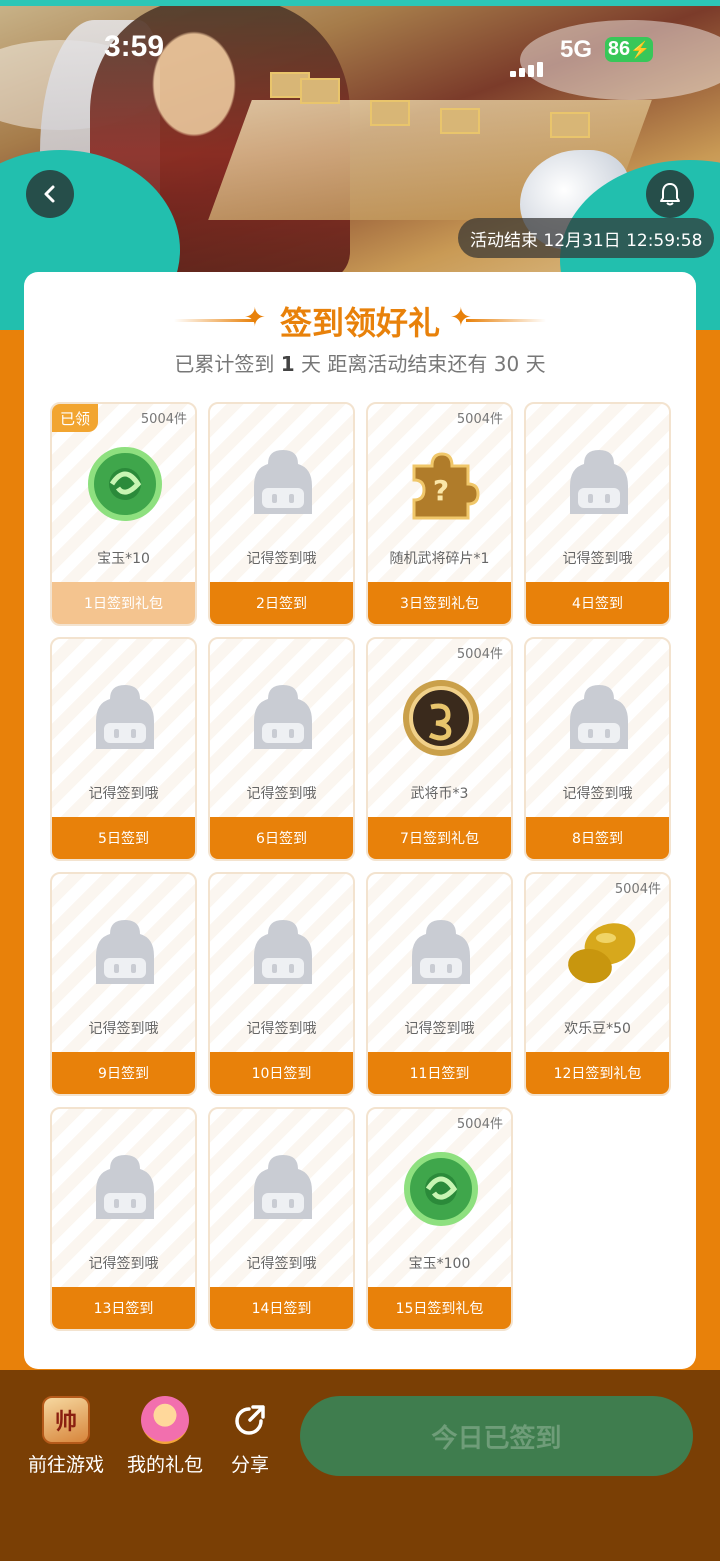 The image size is (720, 1561). I want to click on battery-icon: 86 ⚡, so click(629, 49).